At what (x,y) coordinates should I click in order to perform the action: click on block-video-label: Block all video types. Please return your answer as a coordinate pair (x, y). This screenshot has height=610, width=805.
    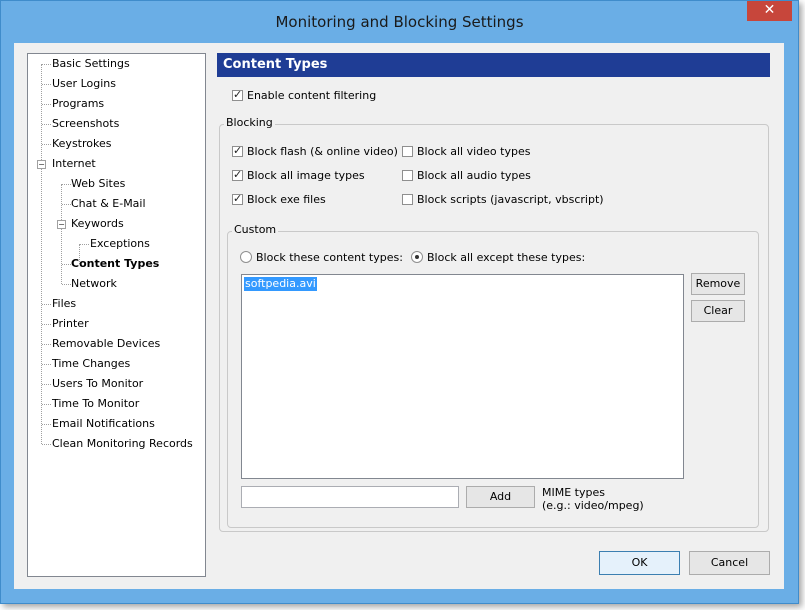
    Looking at the image, I should click on (474, 151).